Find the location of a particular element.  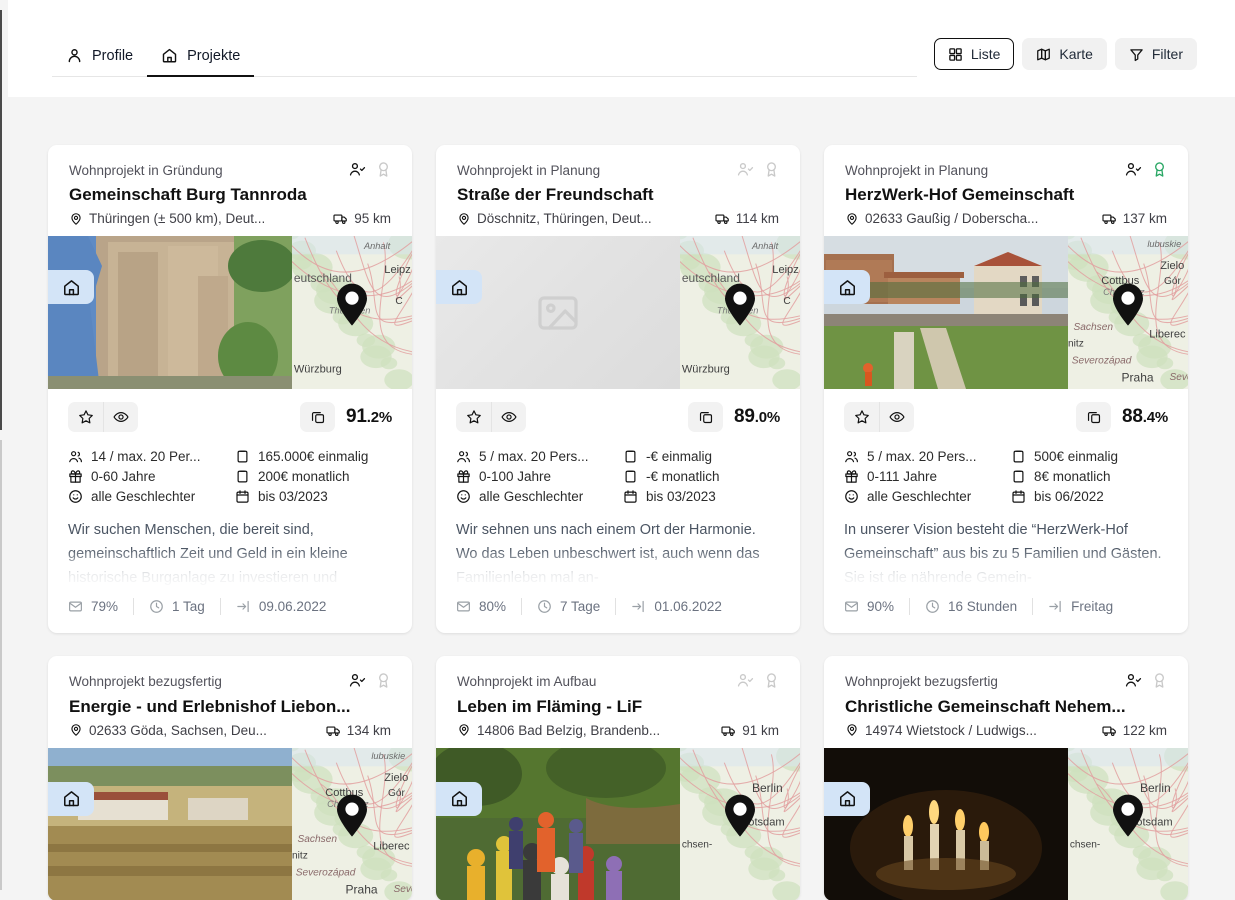

footer-separator is located at coordinates (616, 607).